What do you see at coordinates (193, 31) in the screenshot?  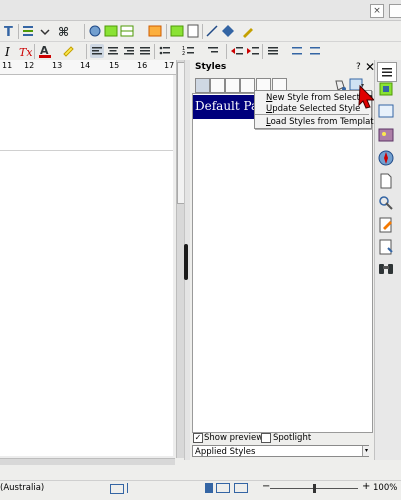 I see `frame-icon` at bounding box center [193, 31].